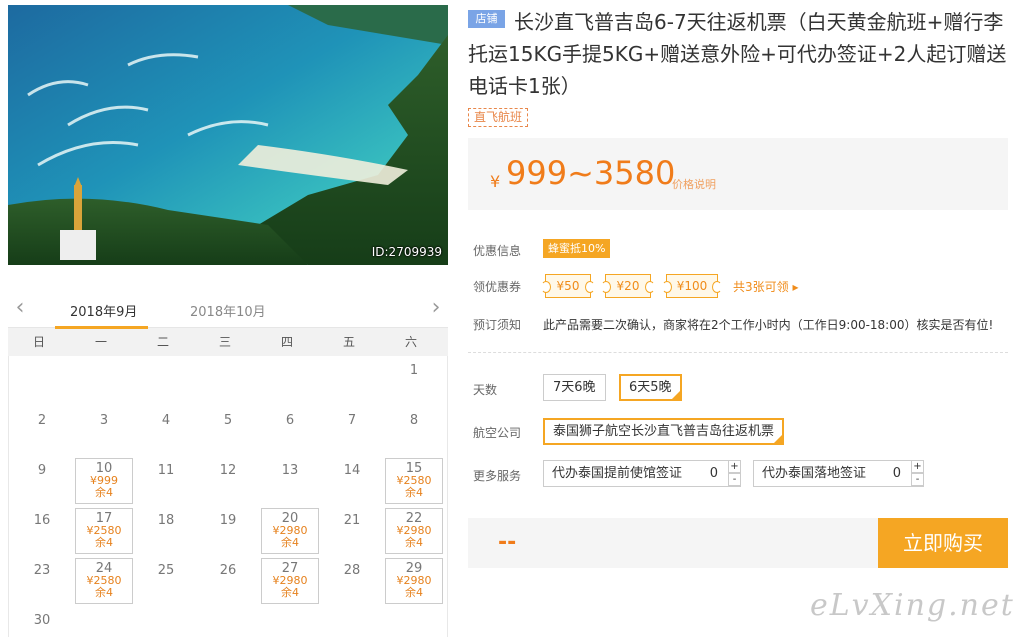 This screenshot has height=637, width=1018. What do you see at coordinates (290, 481) in the screenshot?
I see `calendar-day: 13` at bounding box center [290, 481].